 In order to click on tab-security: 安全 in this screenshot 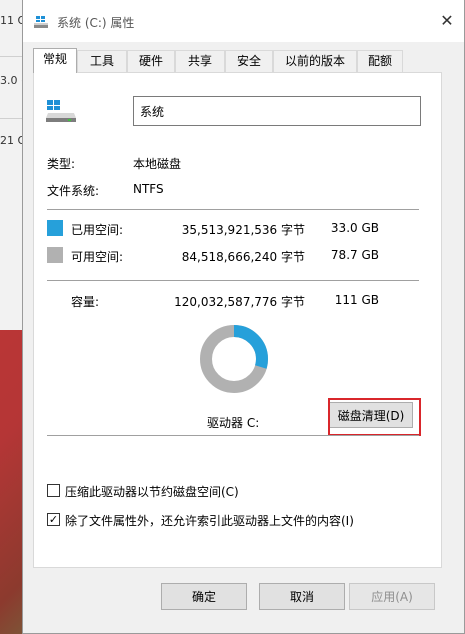, I will do `click(249, 61)`.